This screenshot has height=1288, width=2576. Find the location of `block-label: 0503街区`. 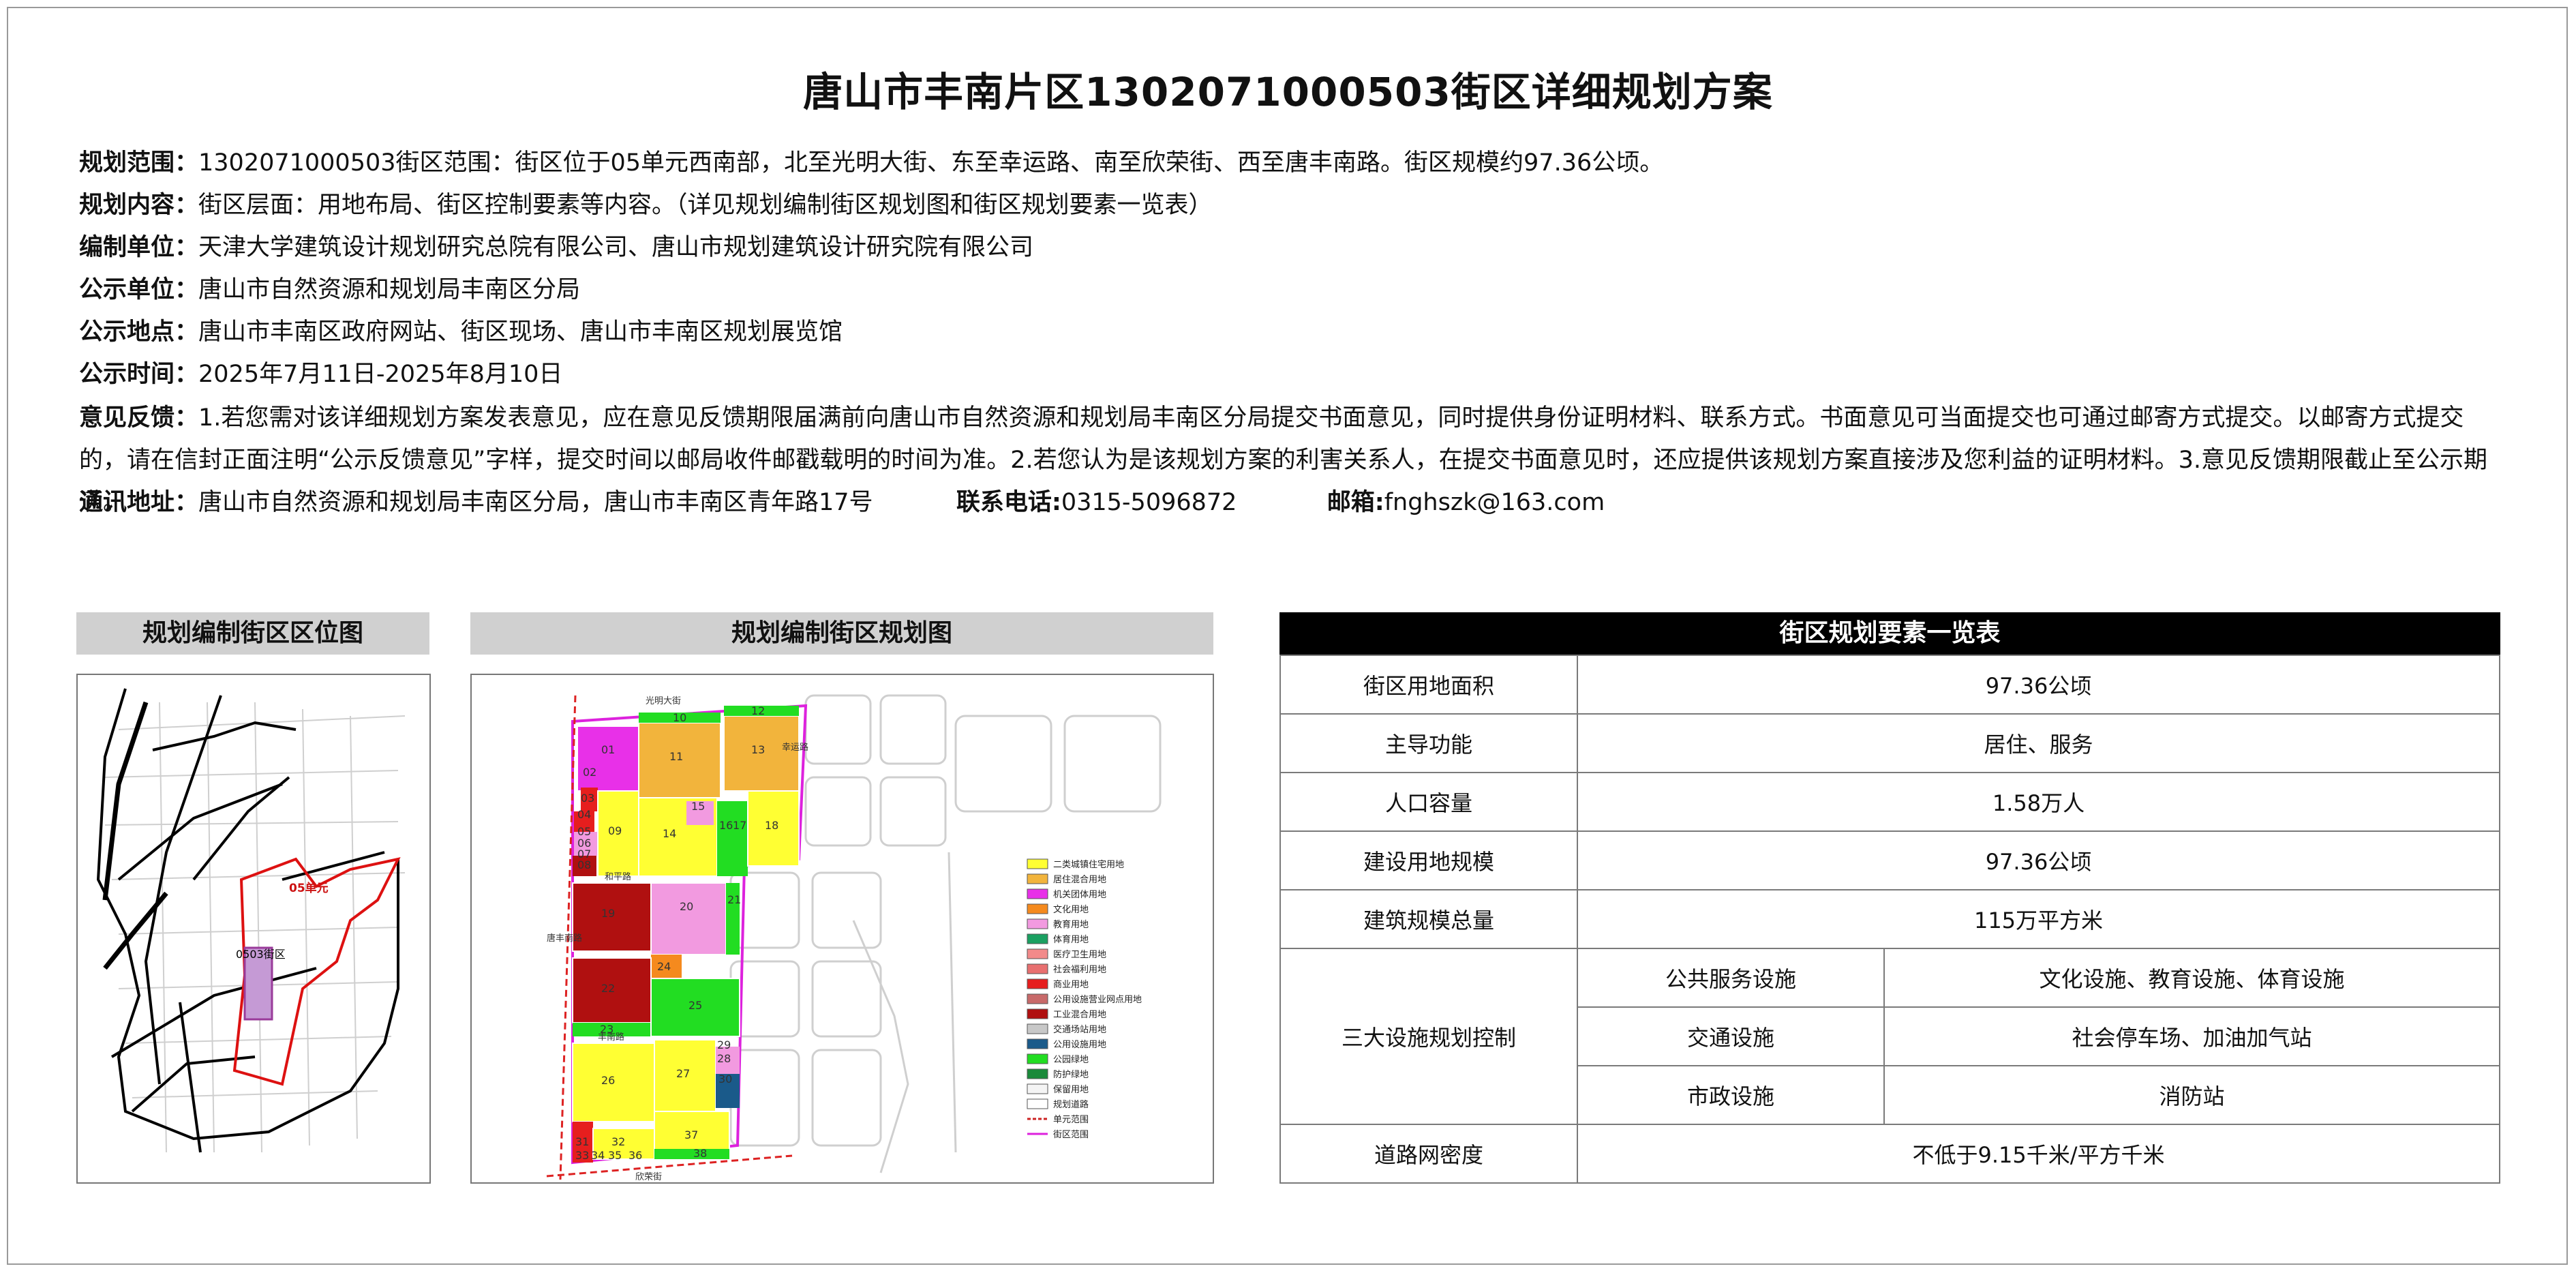

block-label: 0503街区 is located at coordinates (261, 954).